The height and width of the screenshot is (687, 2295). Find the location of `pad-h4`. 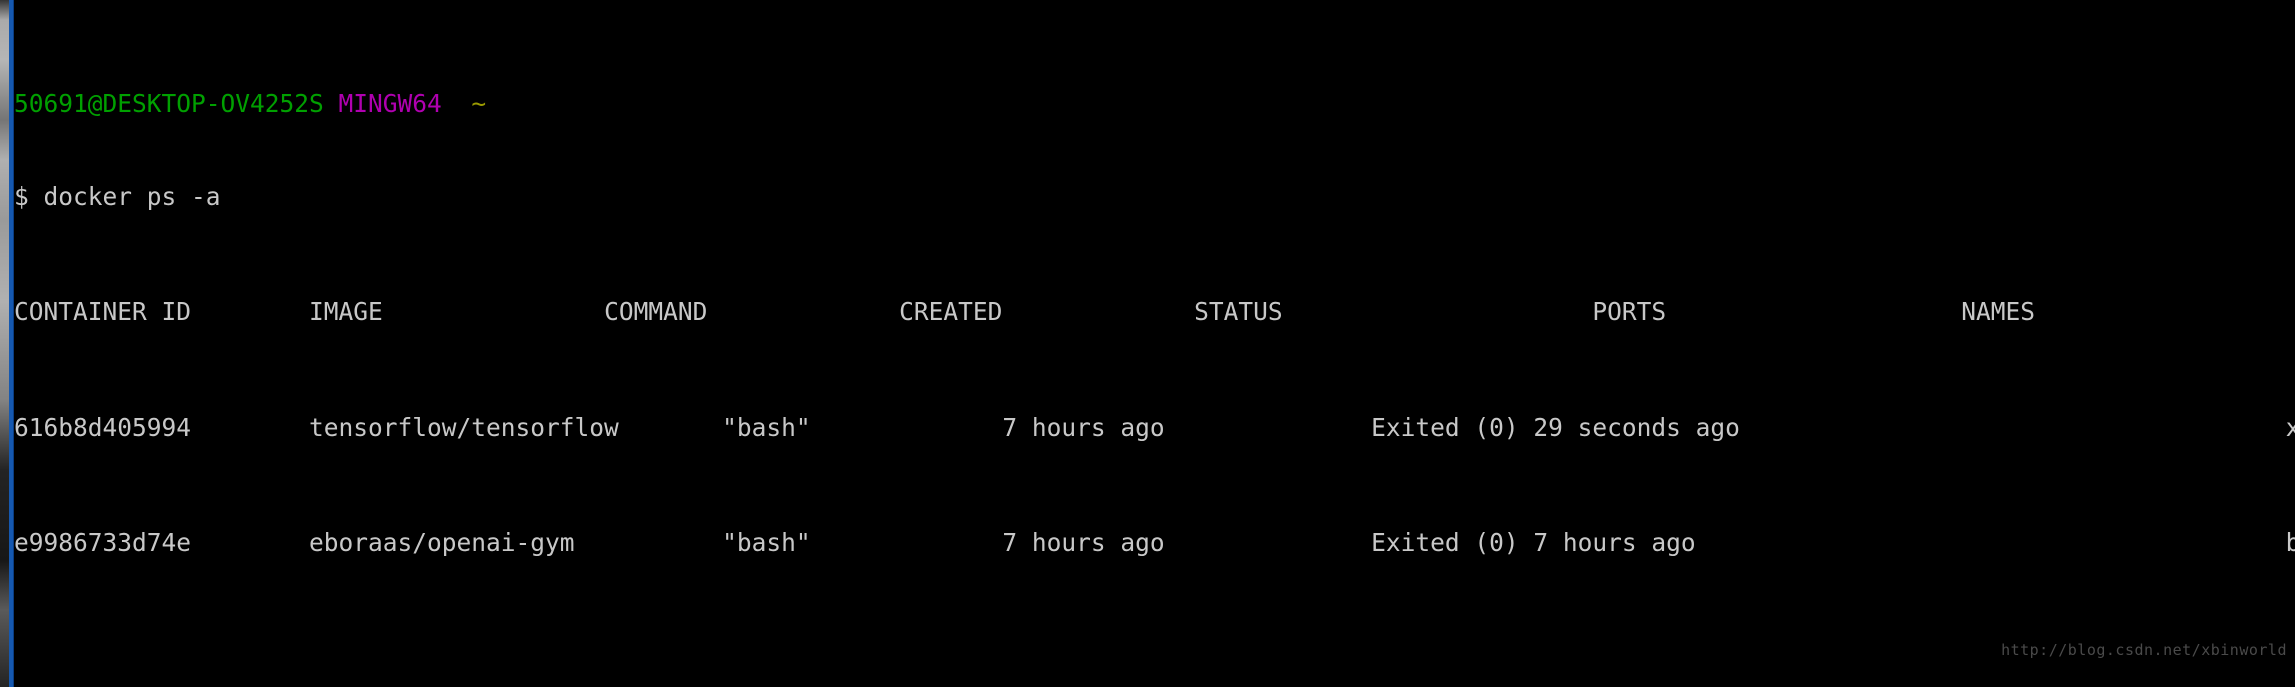

pad-h4 is located at coordinates (1098, 311).